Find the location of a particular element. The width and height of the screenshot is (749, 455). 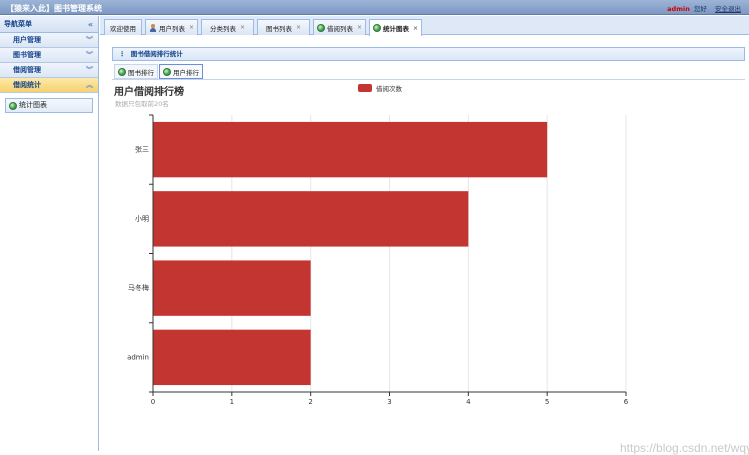

greeting-text: 您好 is located at coordinates (700, 9).